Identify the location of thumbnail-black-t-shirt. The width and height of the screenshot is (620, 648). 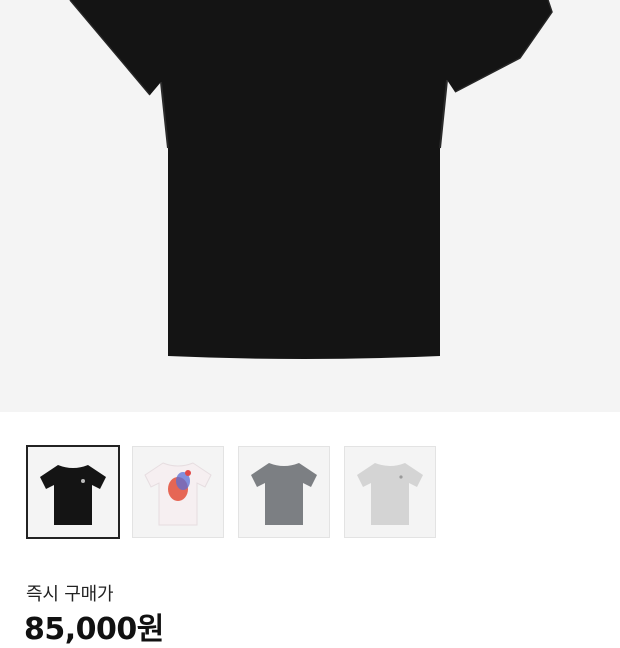
(73, 492).